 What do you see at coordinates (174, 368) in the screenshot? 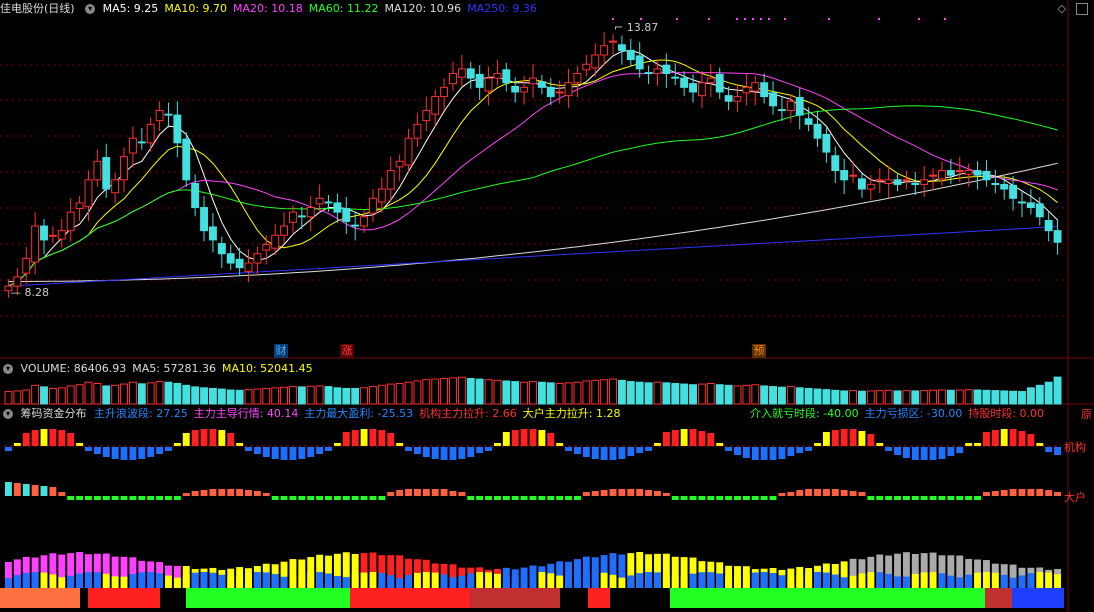
I see `volume-label-1: MA5: 57281.36` at bounding box center [174, 368].